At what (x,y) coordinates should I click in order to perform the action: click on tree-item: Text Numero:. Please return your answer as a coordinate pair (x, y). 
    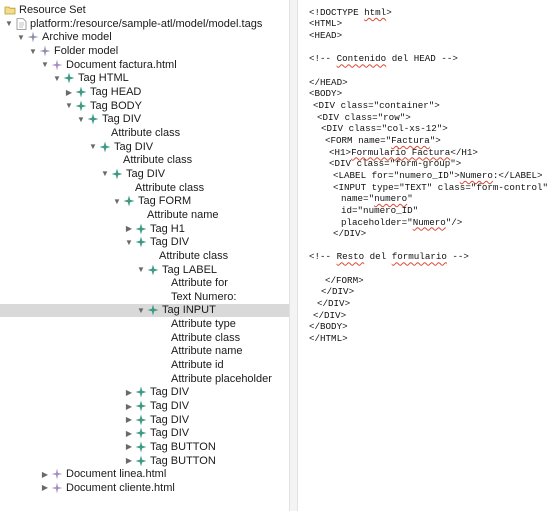
    Looking at the image, I should click on (144, 297).